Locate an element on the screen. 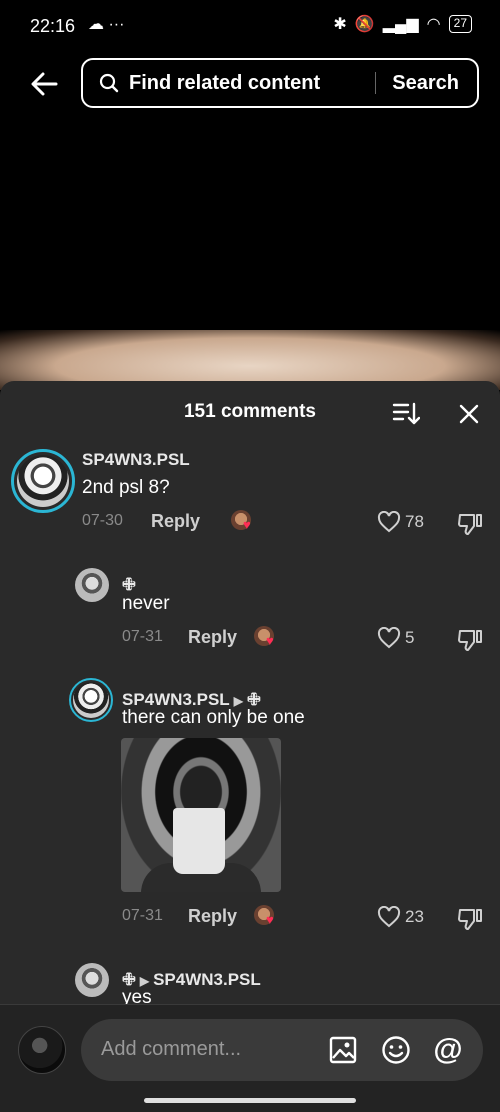  notification-icons: ☁ ··· is located at coordinates (106, 24).